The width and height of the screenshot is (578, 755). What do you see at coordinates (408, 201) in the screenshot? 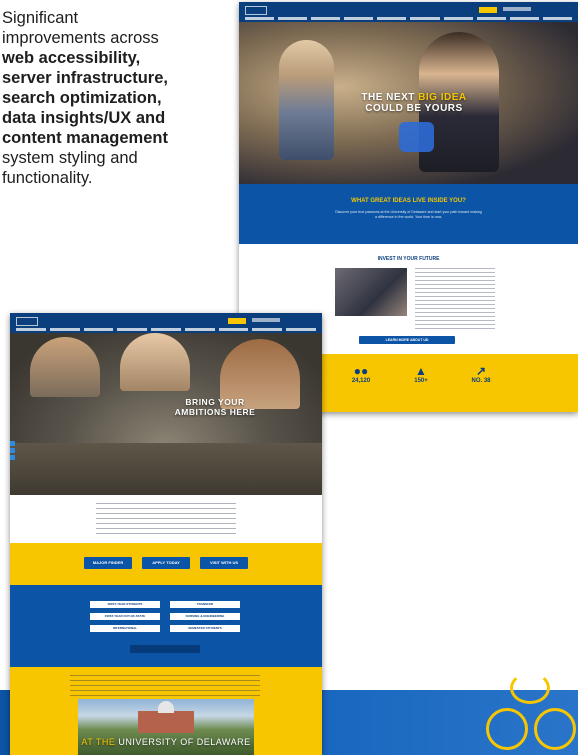
I see `band-title: WHAT GREAT IDEAS LIVE INSIDE YOU?` at bounding box center [408, 201].